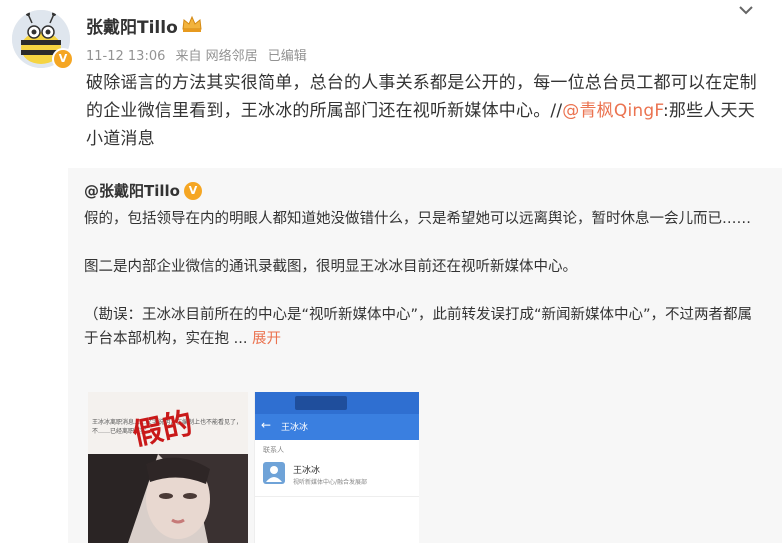 This screenshot has width=782, height=543. I want to click on image-thumbnail-1: 王冰冰离职消息……文字说明，在编制上也不能看见了，不……已经离职属实 假的, so click(168, 467).